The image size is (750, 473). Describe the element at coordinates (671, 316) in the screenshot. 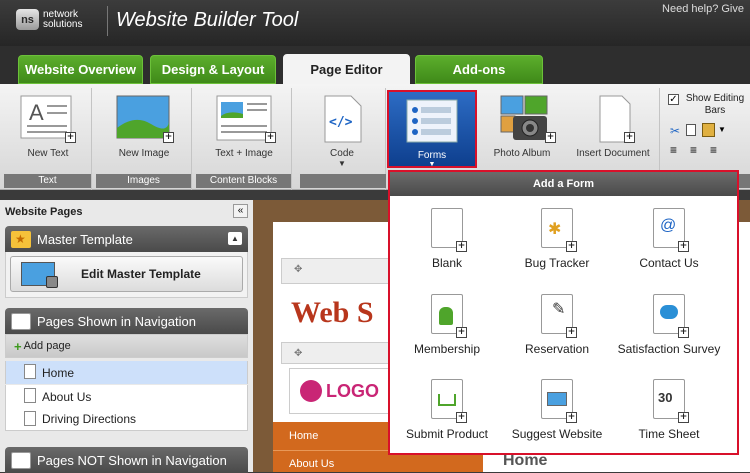

I see `satisfaction-survey-icon: +` at that location.